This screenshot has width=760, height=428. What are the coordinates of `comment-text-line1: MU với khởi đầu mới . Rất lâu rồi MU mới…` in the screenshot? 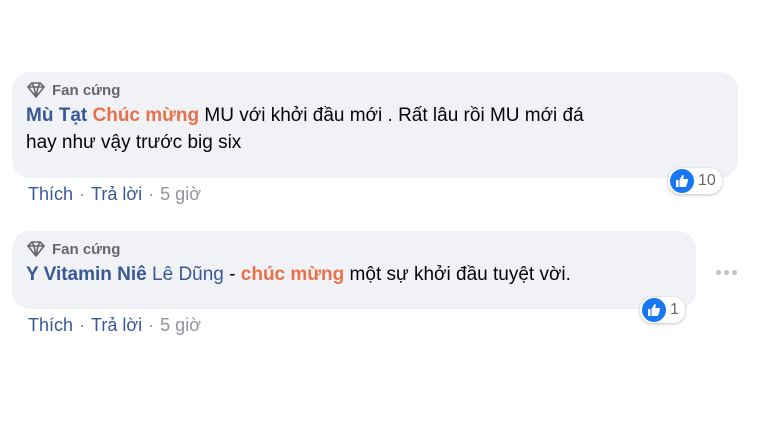 It's located at (391, 115).